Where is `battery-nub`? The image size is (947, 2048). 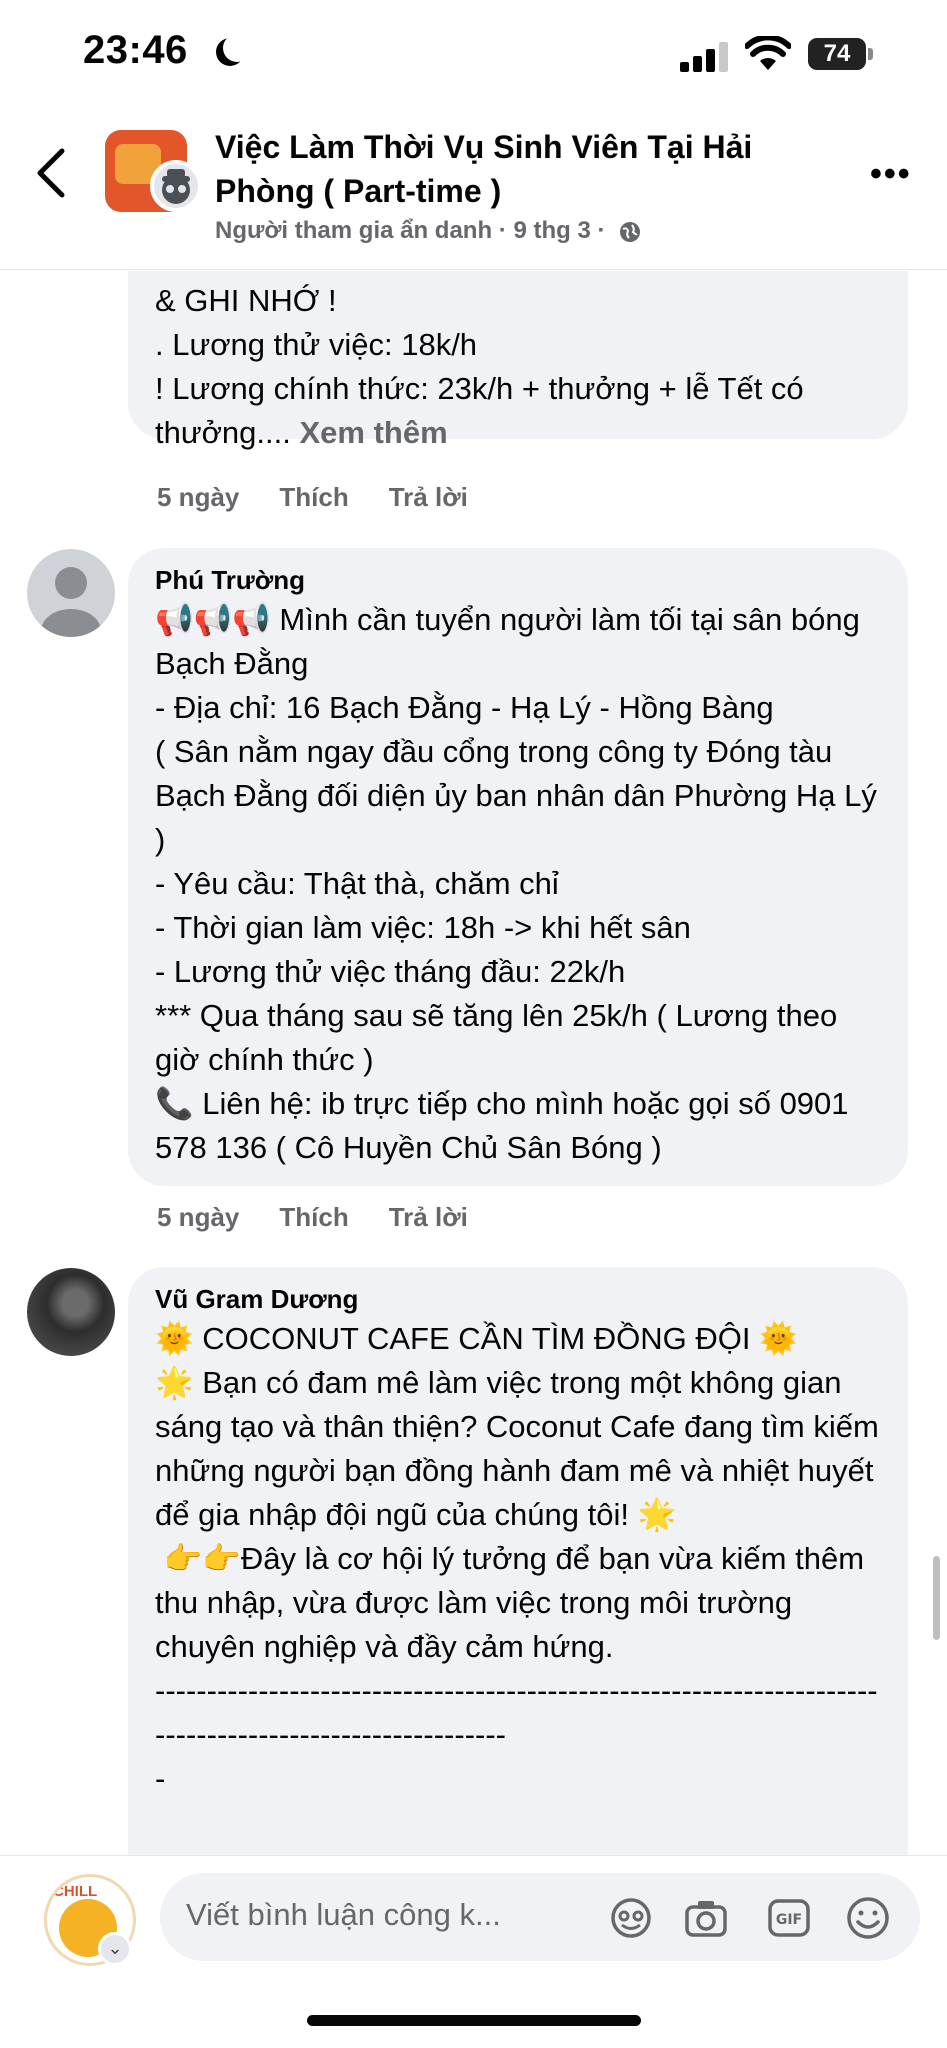 battery-nub is located at coordinates (870, 54).